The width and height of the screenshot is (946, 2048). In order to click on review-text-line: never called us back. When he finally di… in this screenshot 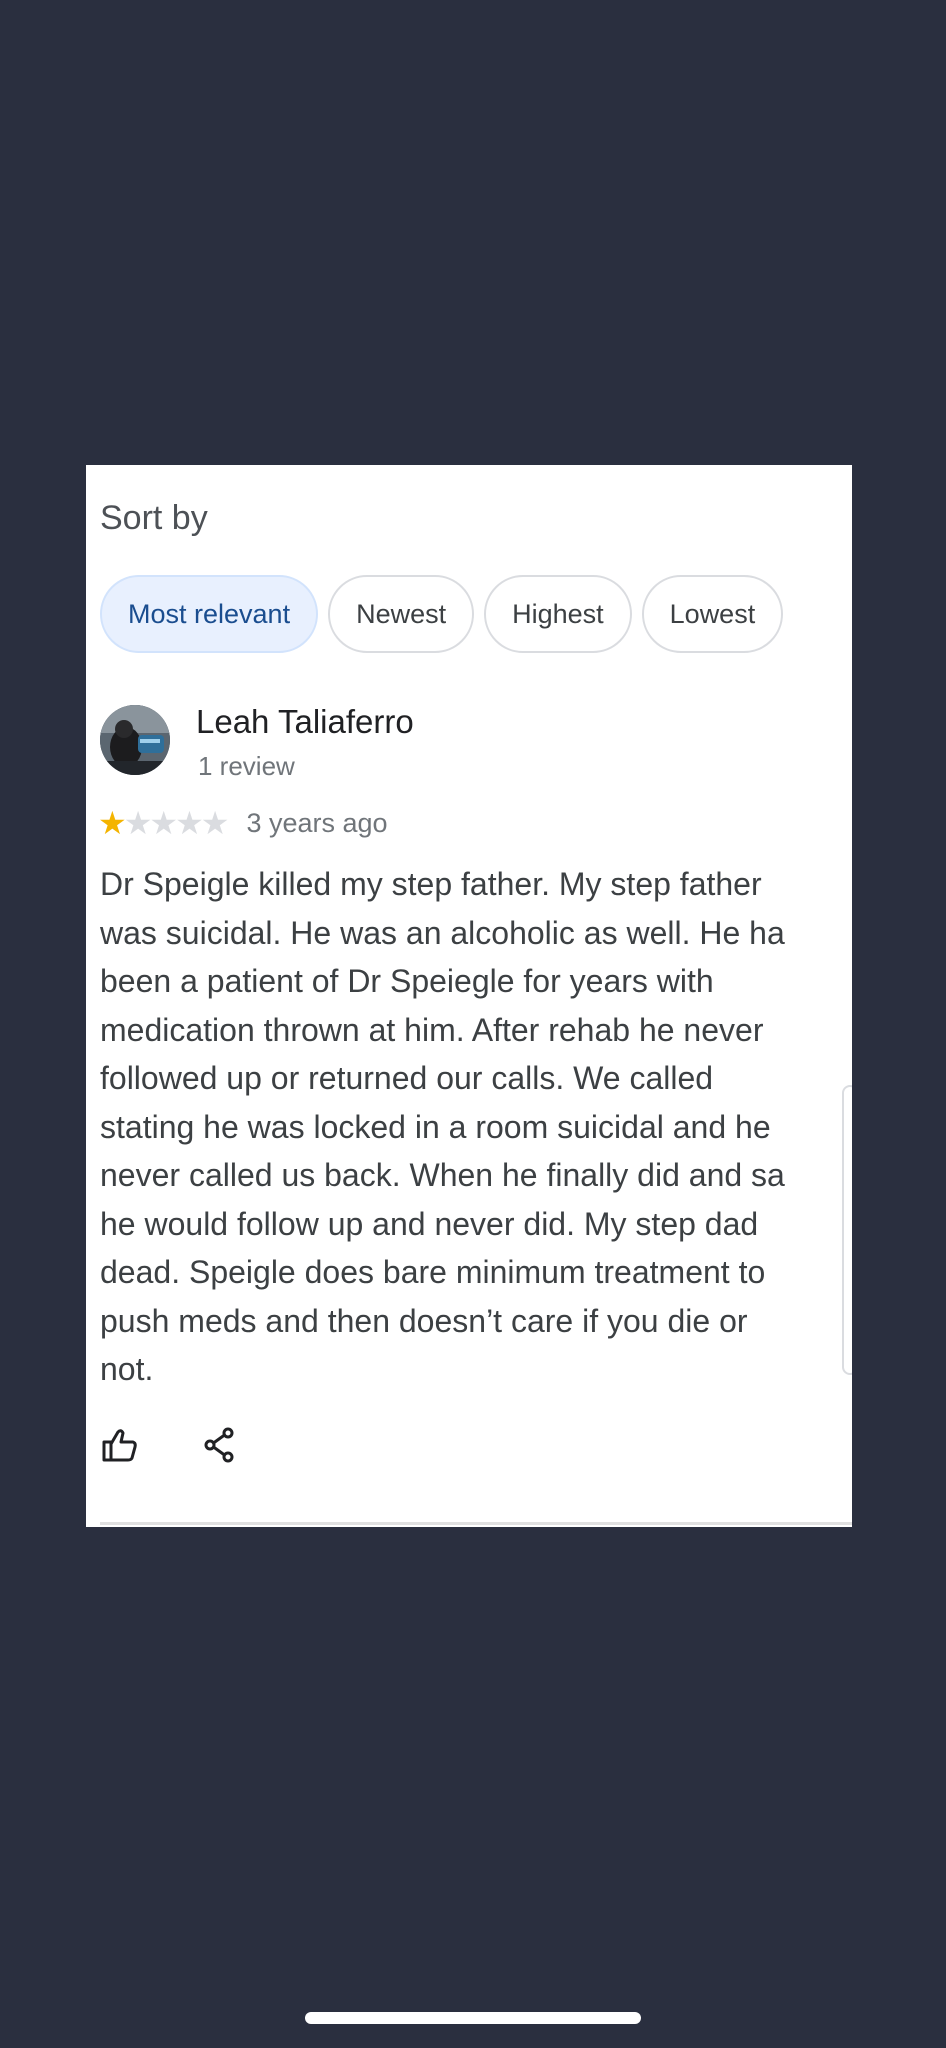, I will do `click(442, 1175)`.